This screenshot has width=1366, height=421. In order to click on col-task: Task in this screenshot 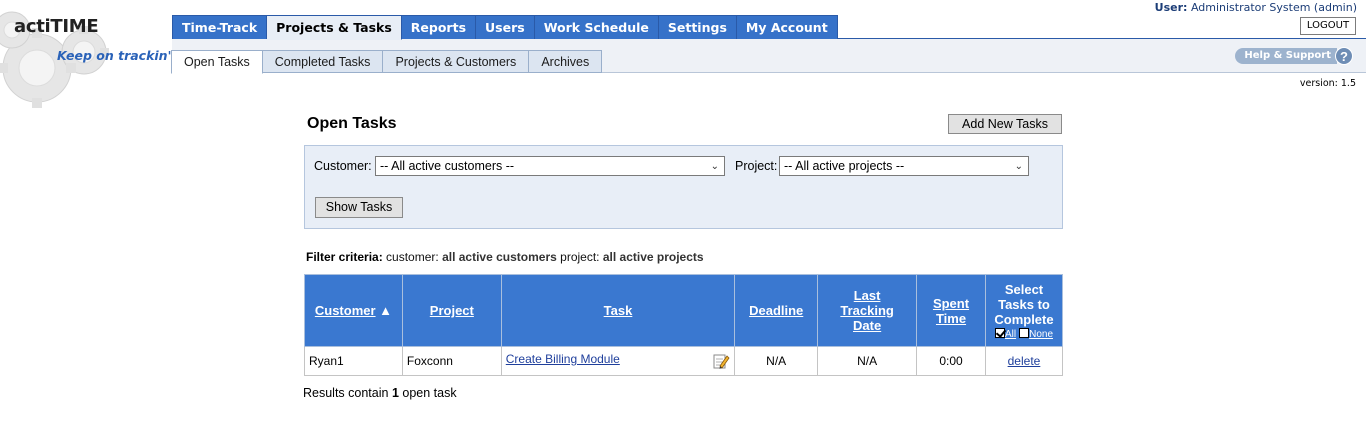, I will do `click(618, 310)`.